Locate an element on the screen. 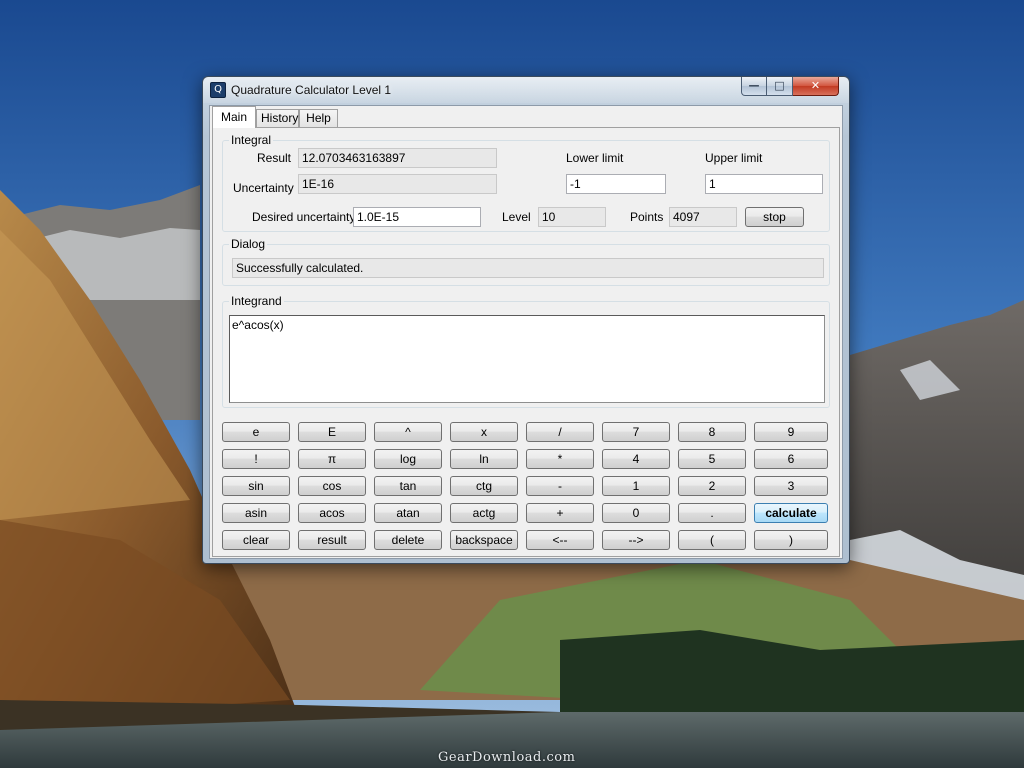 The image size is (1024, 768). lower-limit-field: -1 is located at coordinates (616, 184).